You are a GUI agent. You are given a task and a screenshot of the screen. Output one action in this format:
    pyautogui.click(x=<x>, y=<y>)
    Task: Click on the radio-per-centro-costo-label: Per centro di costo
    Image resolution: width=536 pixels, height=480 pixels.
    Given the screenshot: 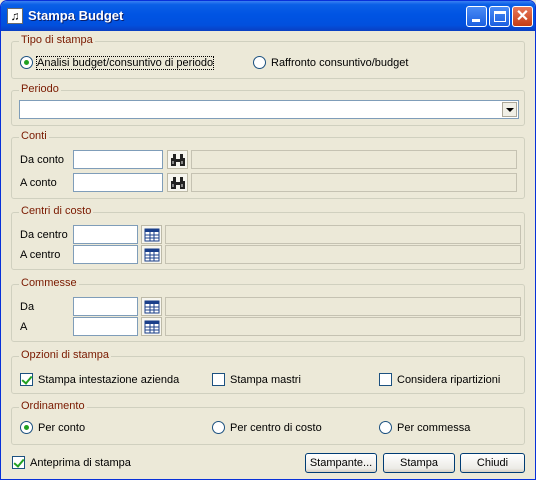 What is the action you would take?
    pyautogui.click(x=276, y=428)
    